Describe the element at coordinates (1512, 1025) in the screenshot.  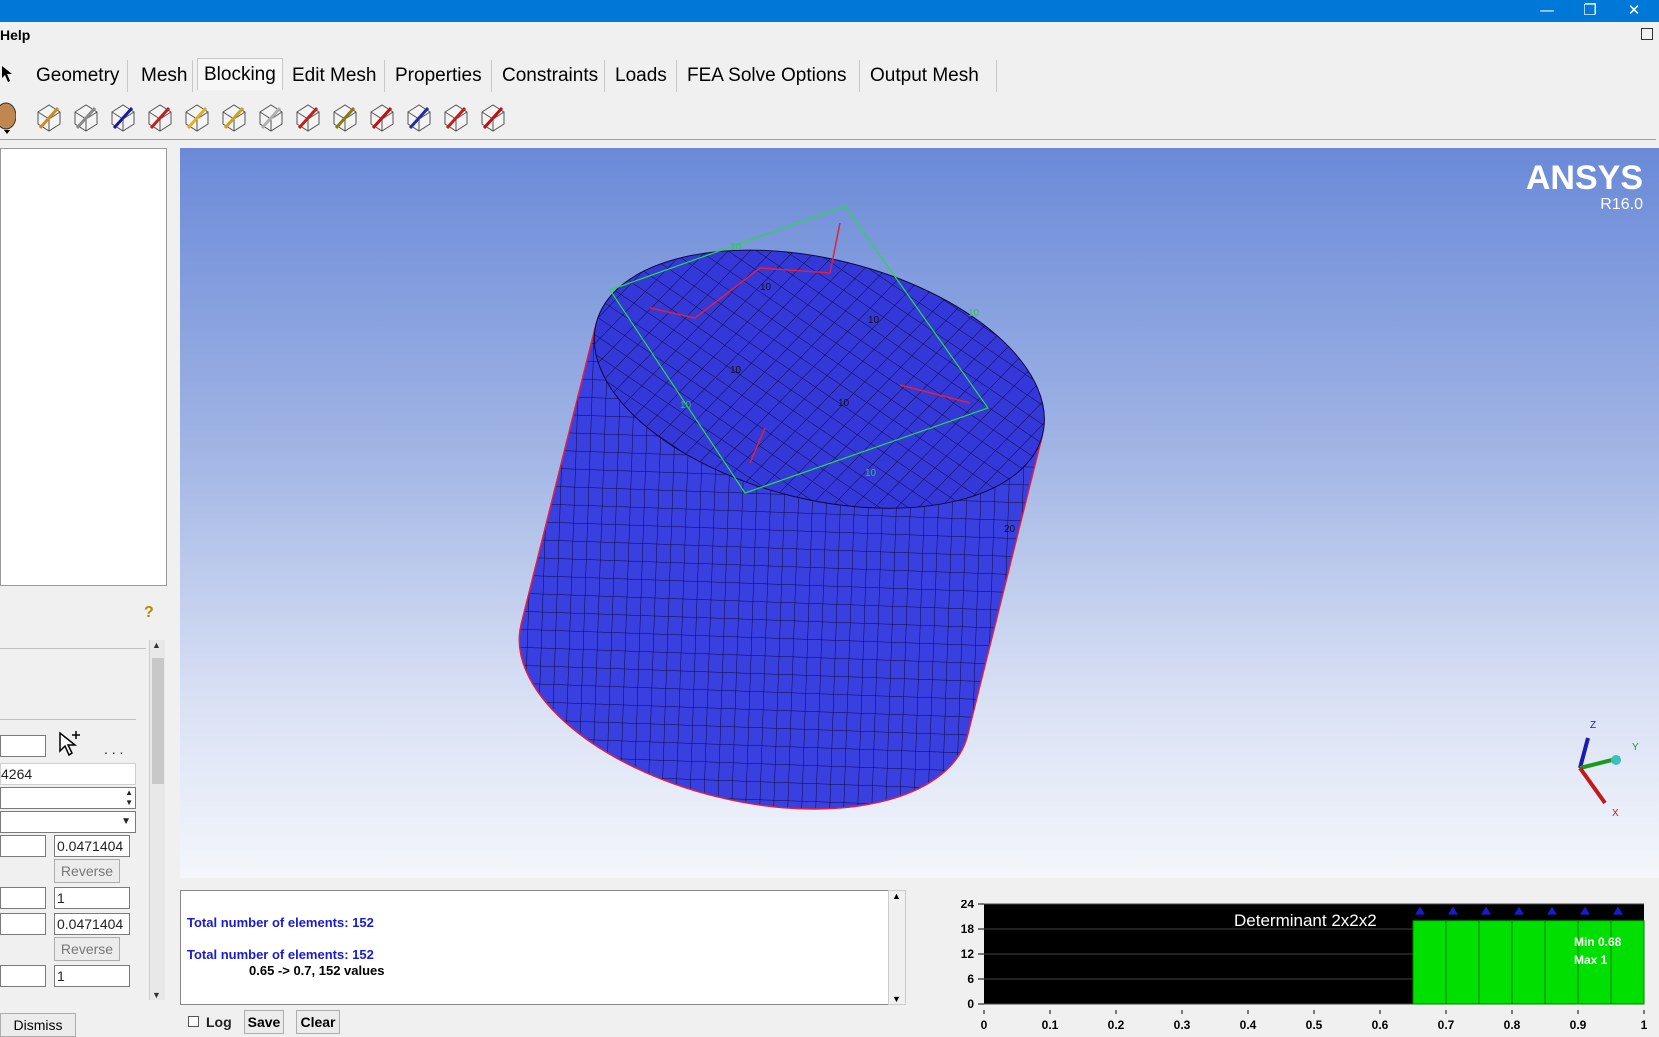
I see `x-tick-label: 0.8` at that location.